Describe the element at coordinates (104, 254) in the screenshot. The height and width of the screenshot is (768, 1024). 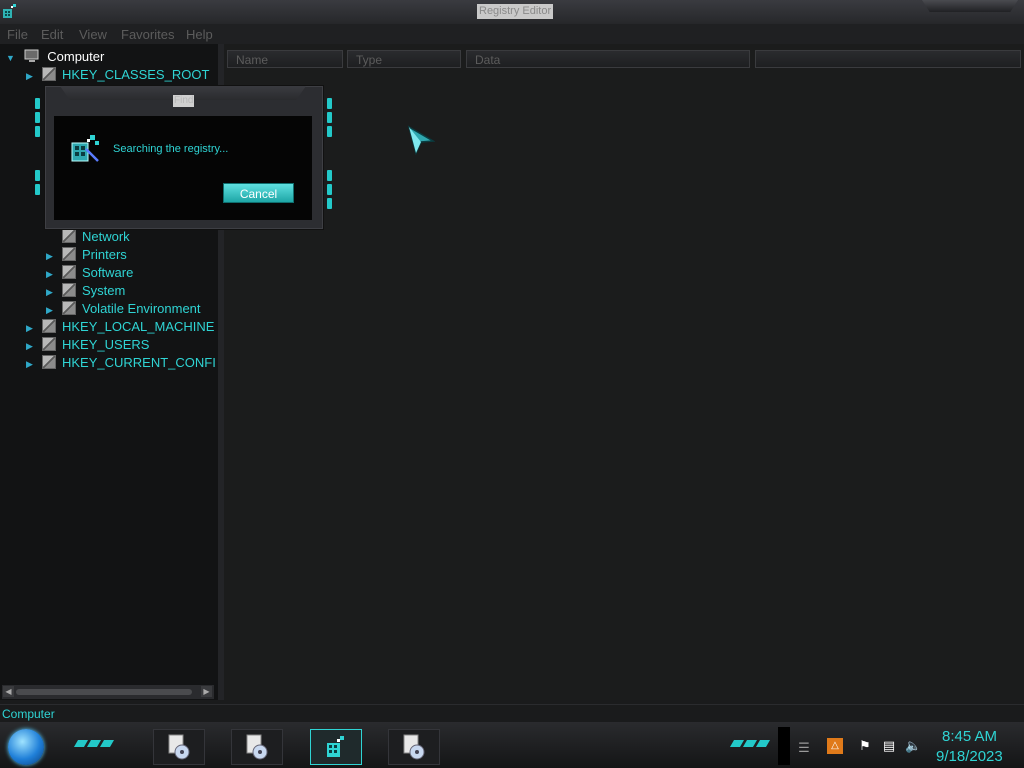
I see `tree-item-label: Printers` at that location.